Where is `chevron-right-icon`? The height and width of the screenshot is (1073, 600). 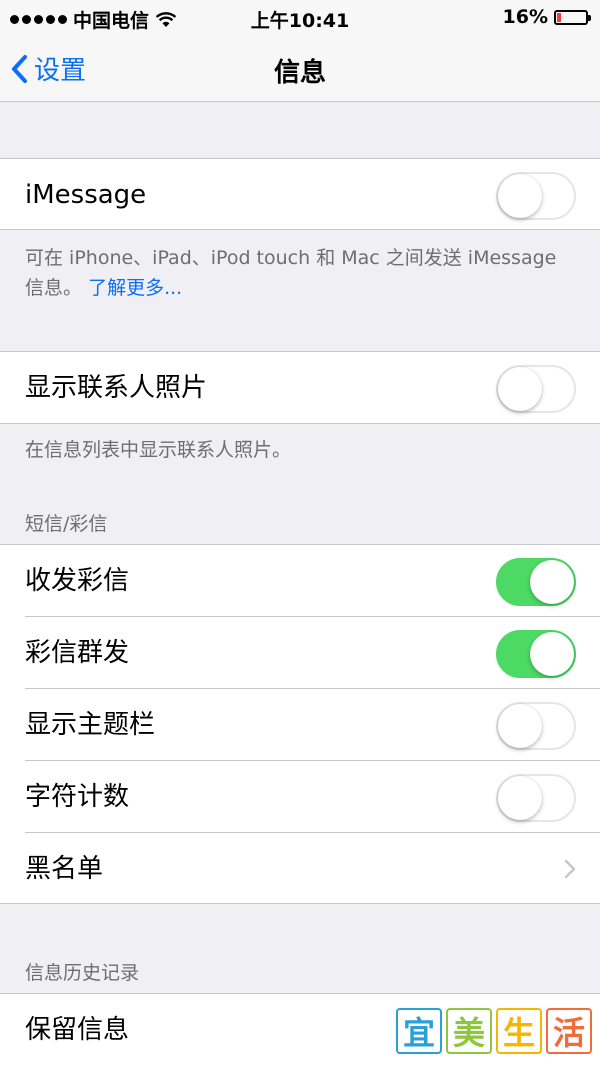
chevron-right-icon is located at coordinates (570, 869).